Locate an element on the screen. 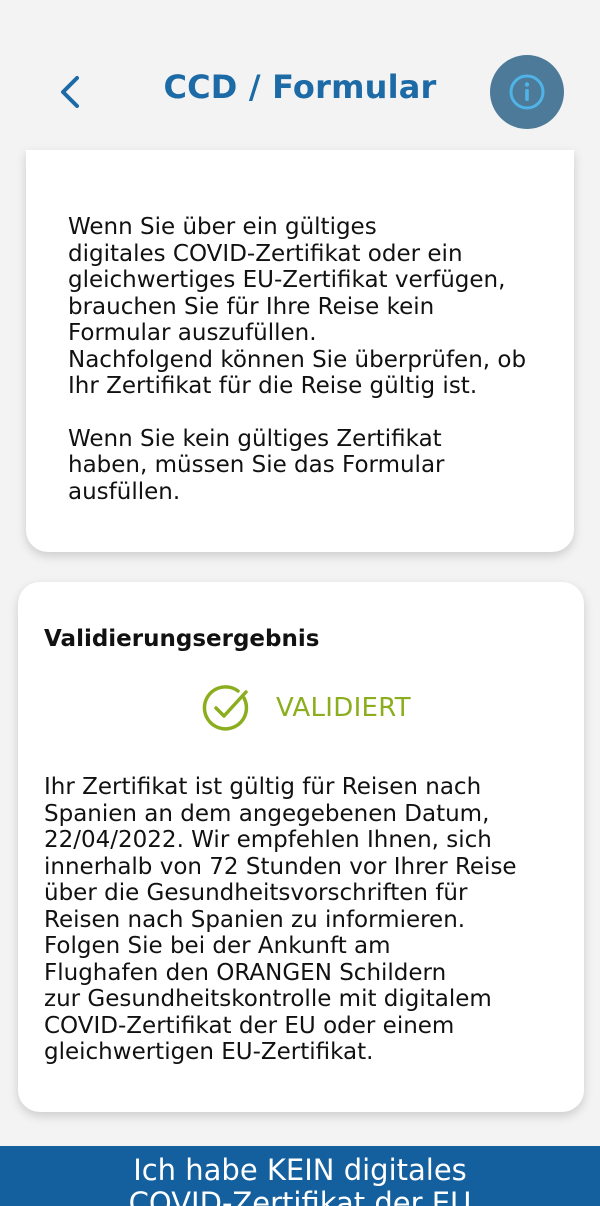  page-title: CCD / Formular is located at coordinates (300, 87).